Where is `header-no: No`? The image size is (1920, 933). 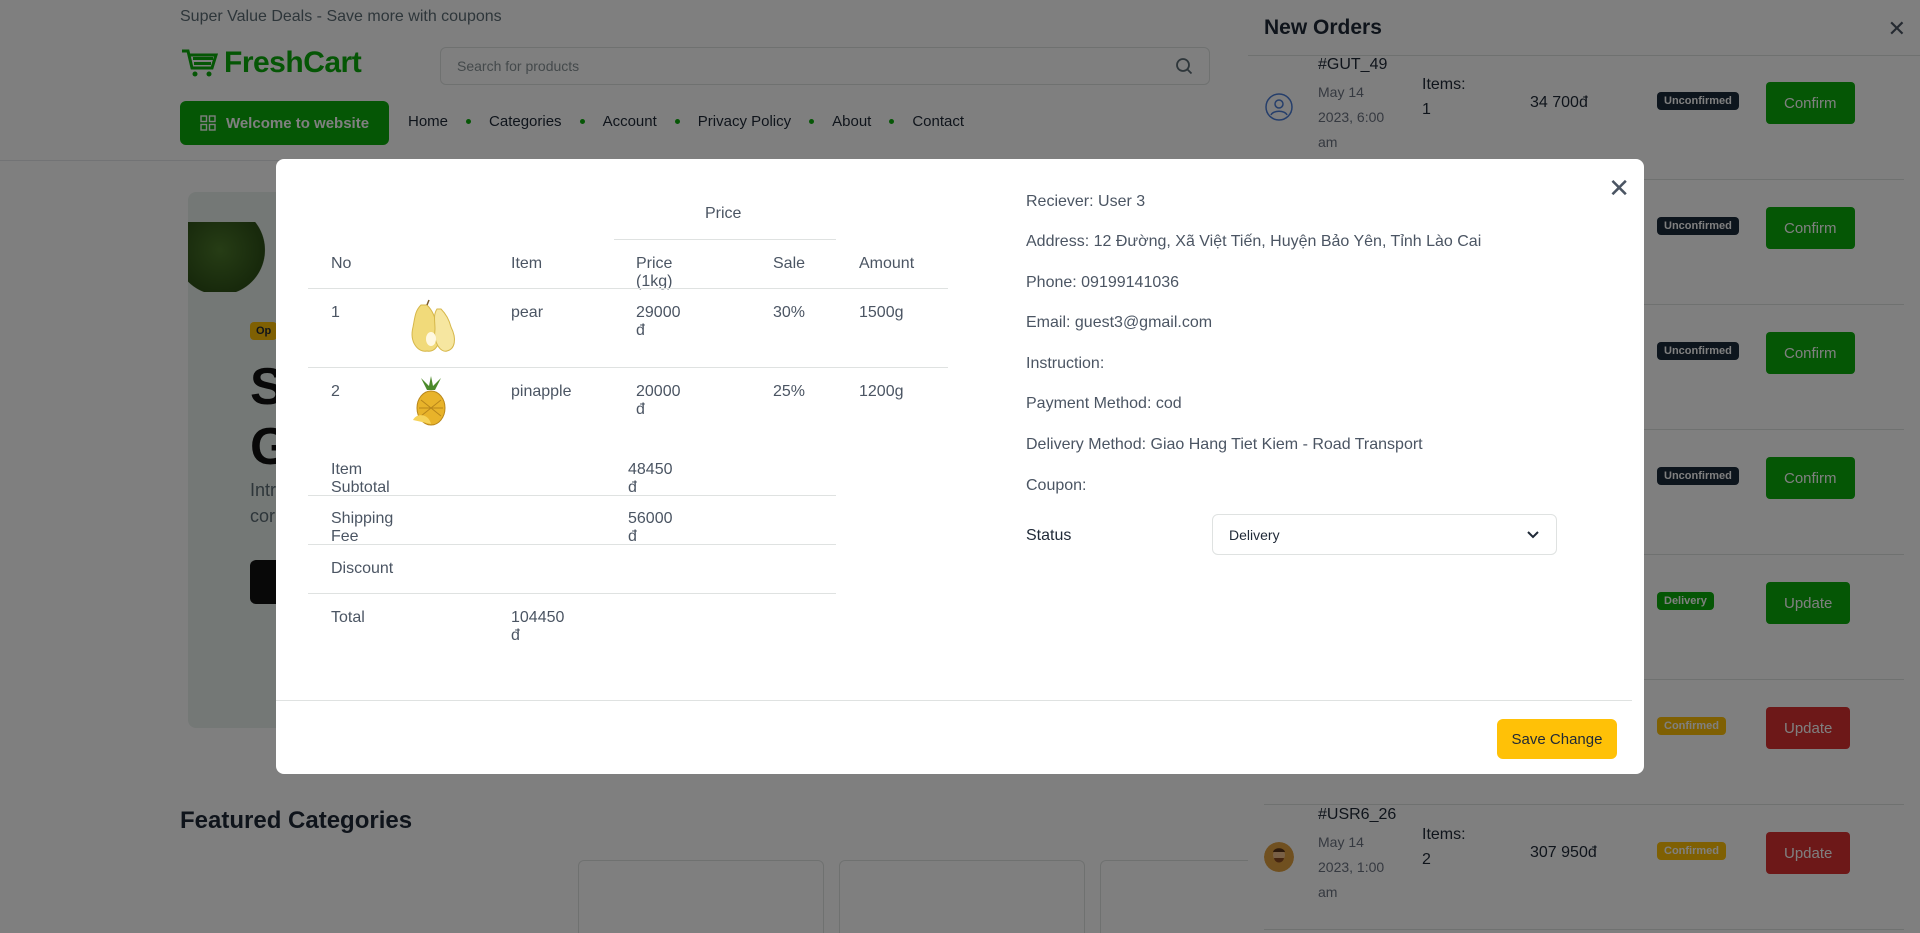 header-no: No is located at coordinates (341, 263).